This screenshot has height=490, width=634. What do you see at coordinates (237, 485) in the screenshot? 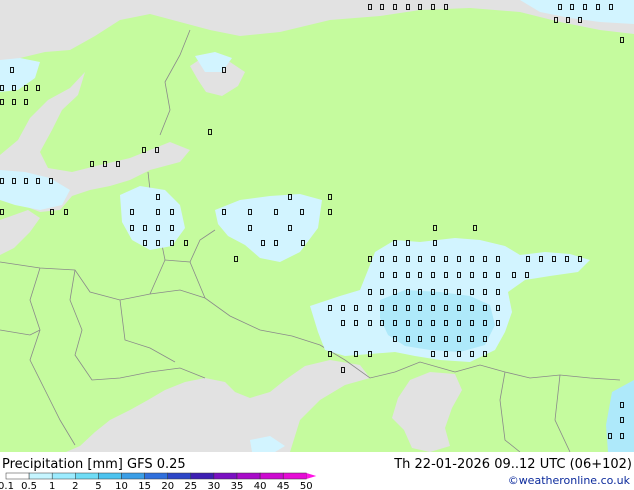
I see `legend-label: 35` at bounding box center [237, 485].